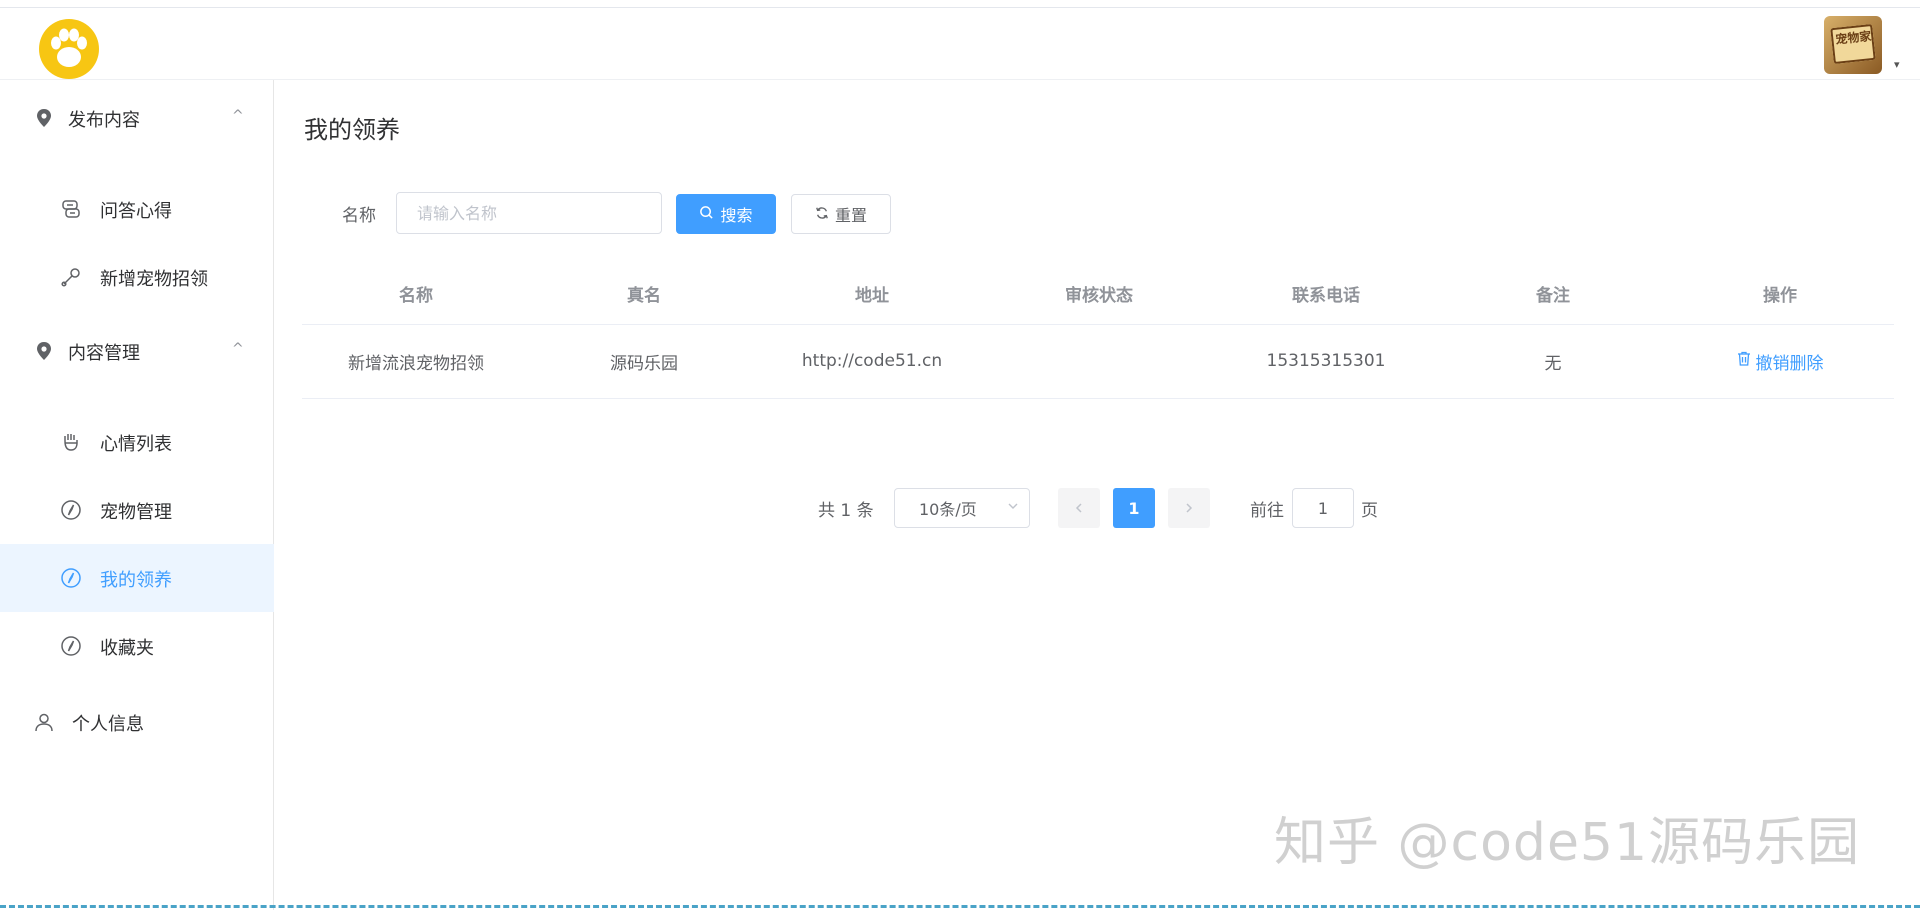  I want to click on goto-label: 前往, so click(1267, 511).